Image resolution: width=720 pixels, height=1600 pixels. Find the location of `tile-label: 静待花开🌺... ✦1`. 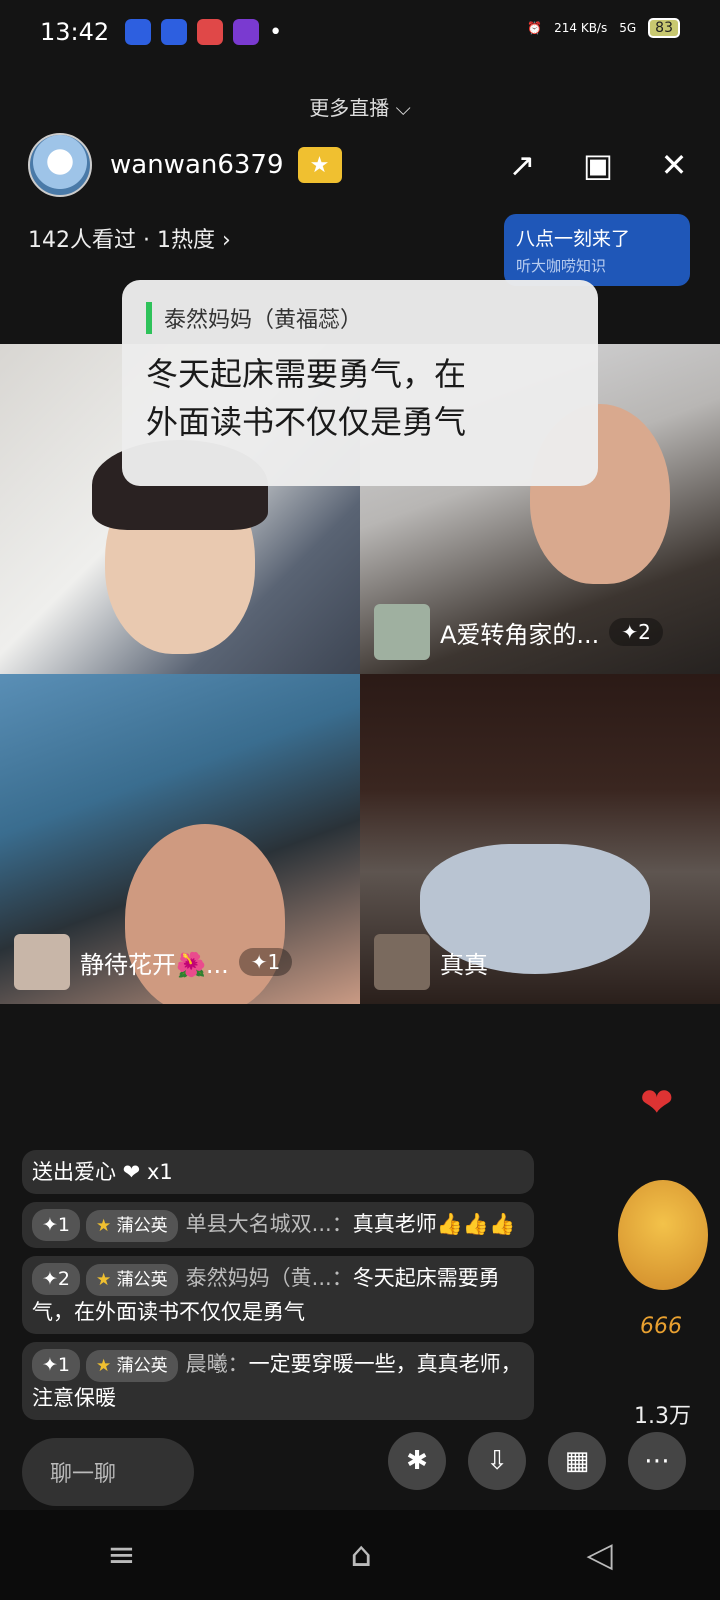

tile-label: 静待花开🌺... ✦1 is located at coordinates (153, 962).